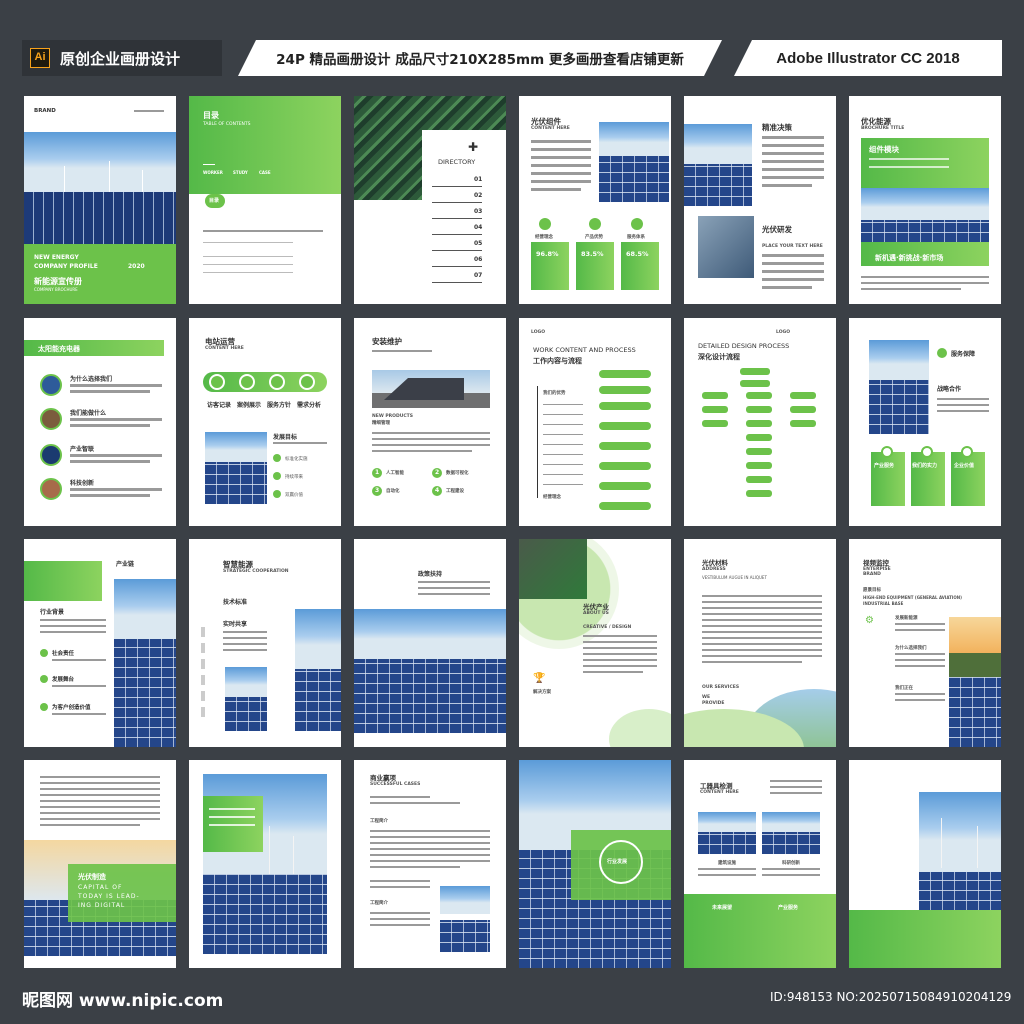 The image size is (1024, 1024). What do you see at coordinates (788, 908) in the screenshot?
I see `box-label: 产业服务` at bounding box center [788, 908].